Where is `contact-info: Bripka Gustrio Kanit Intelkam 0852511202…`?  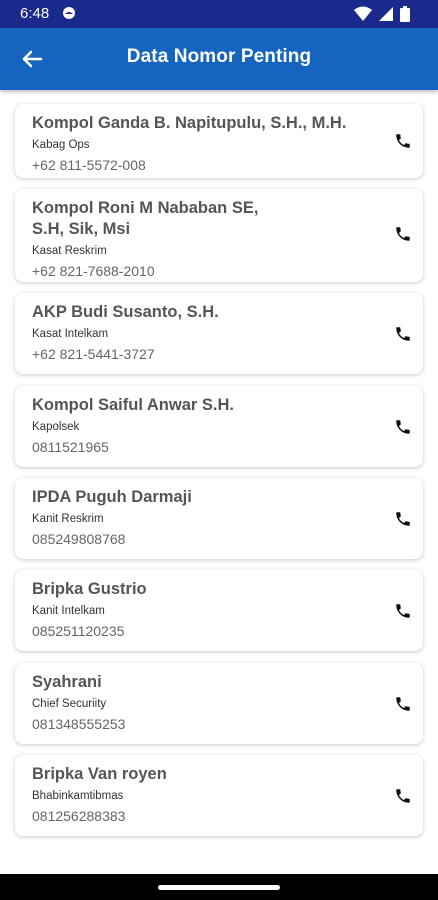 contact-info: Bripka Gustrio Kanit Intelkam 0852511202… is located at coordinates (202, 605).